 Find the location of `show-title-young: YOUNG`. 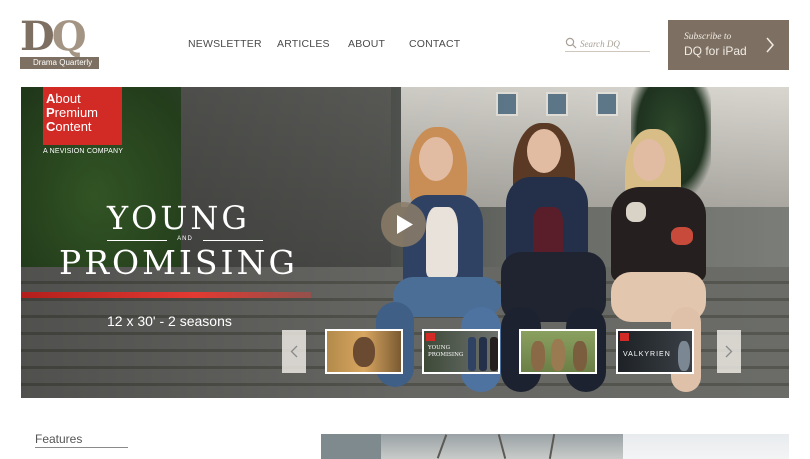

show-title-young: YOUNG is located at coordinates (178, 218).